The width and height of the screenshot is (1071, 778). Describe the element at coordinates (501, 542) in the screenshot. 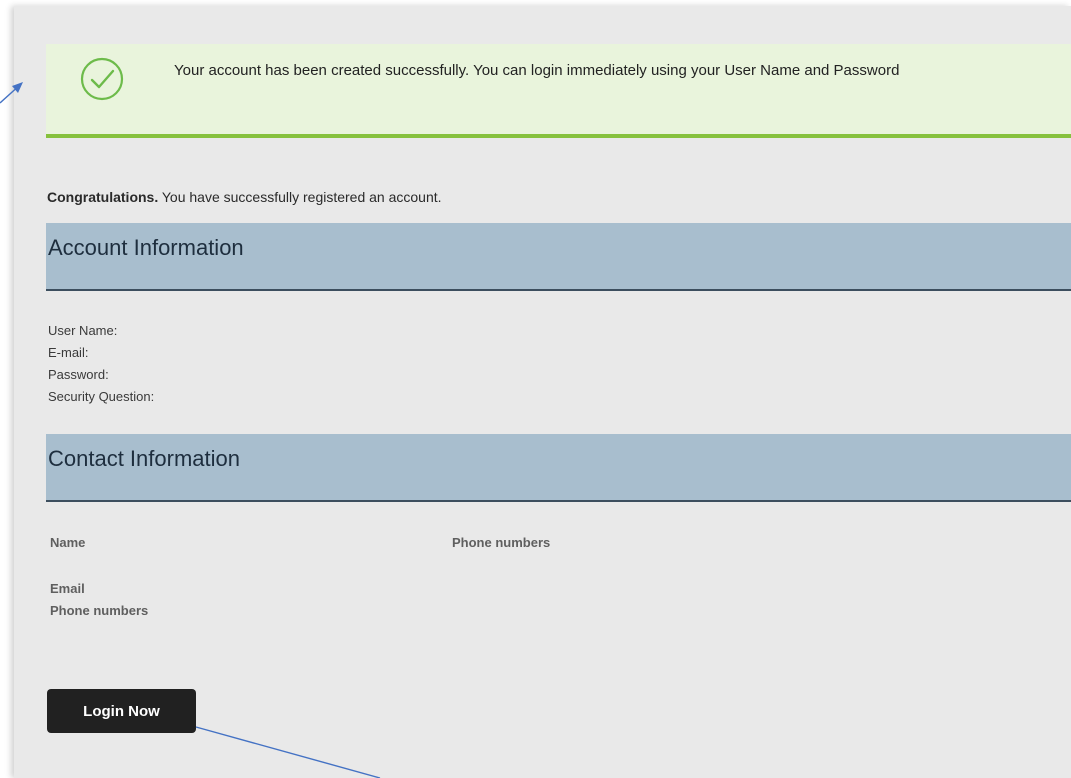

I see `contact-phone-numbers-header: Phone numbers` at that location.